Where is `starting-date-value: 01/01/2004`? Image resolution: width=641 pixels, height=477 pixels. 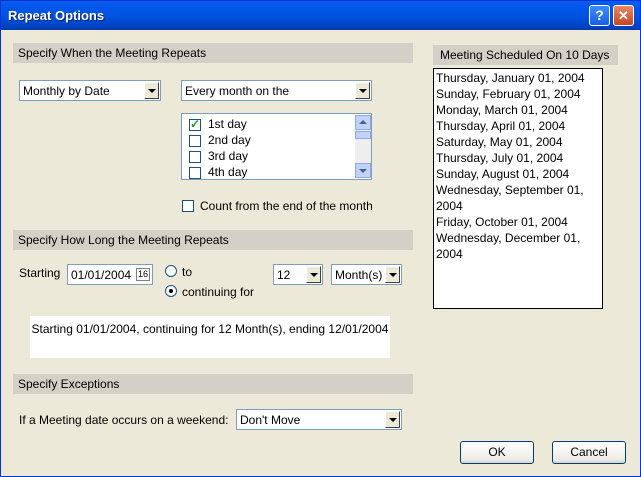 starting-date-value: 01/01/2004 is located at coordinates (101, 275).